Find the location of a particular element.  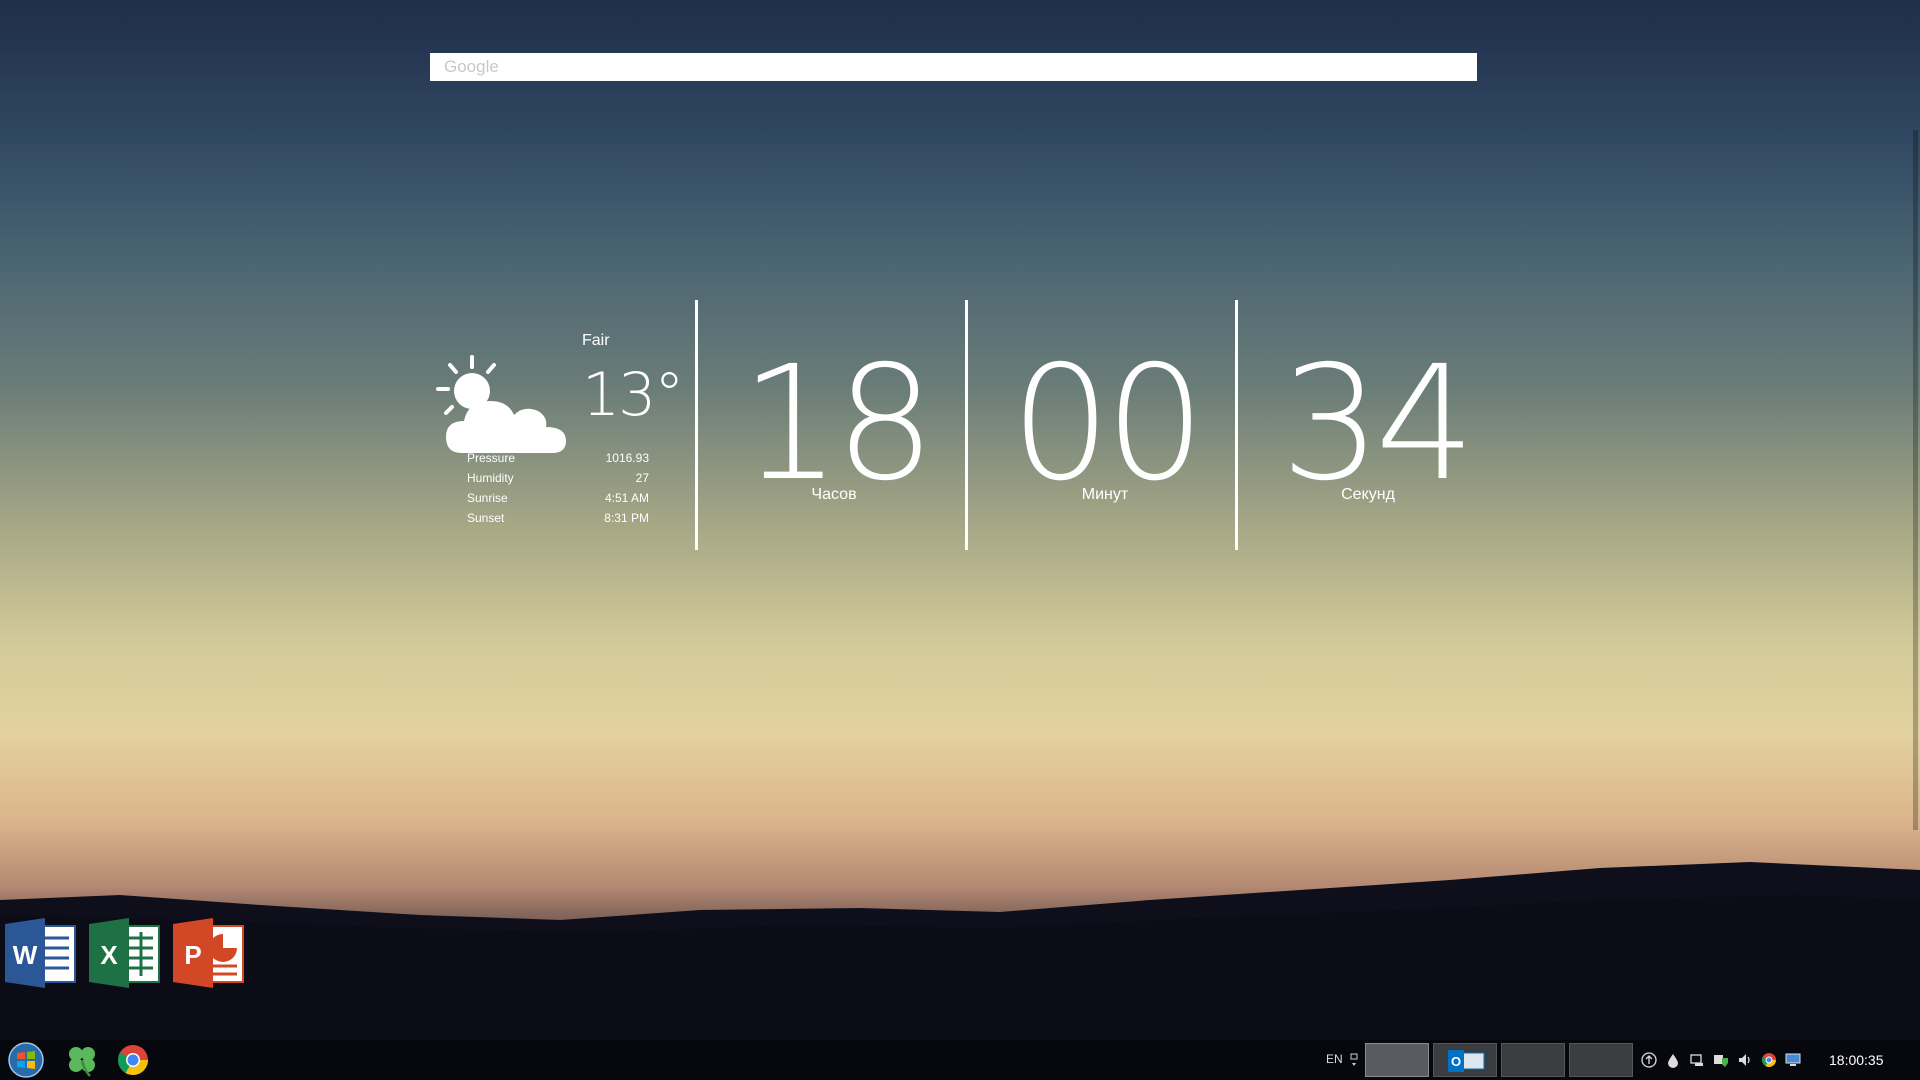

weather-condition: Fair is located at coordinates (596, 340).